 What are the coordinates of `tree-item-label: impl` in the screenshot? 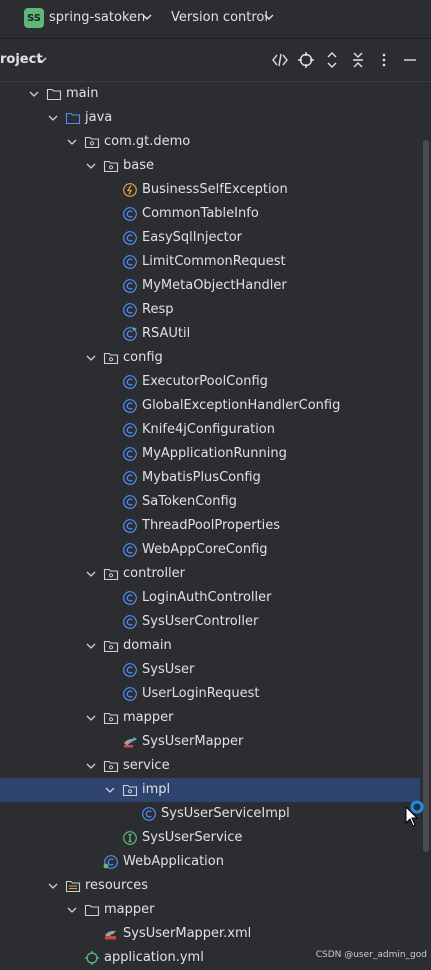 It's located at (156, 789).